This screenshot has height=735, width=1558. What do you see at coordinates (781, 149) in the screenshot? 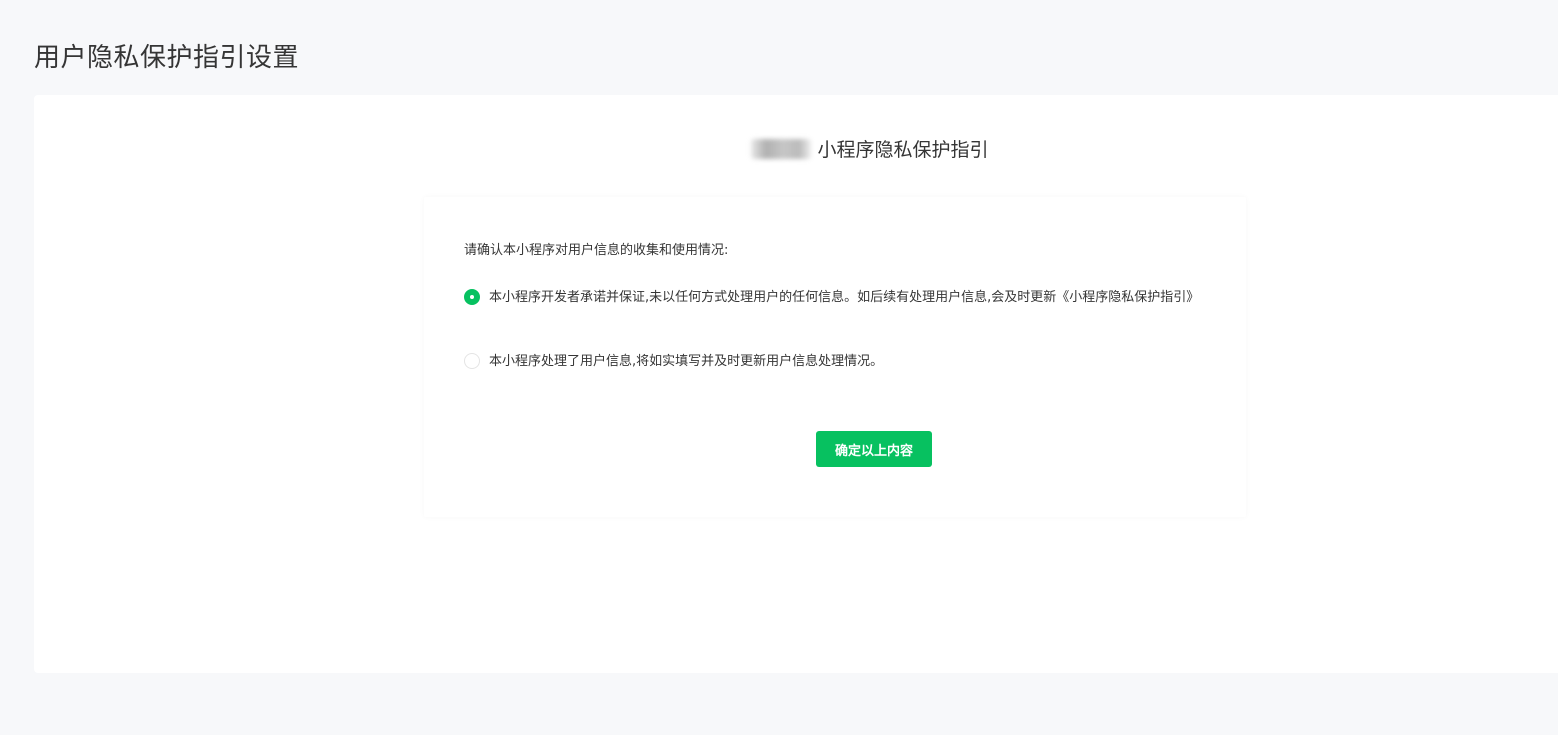
I see `redacted-app-name` at bounding box center [781, 149].